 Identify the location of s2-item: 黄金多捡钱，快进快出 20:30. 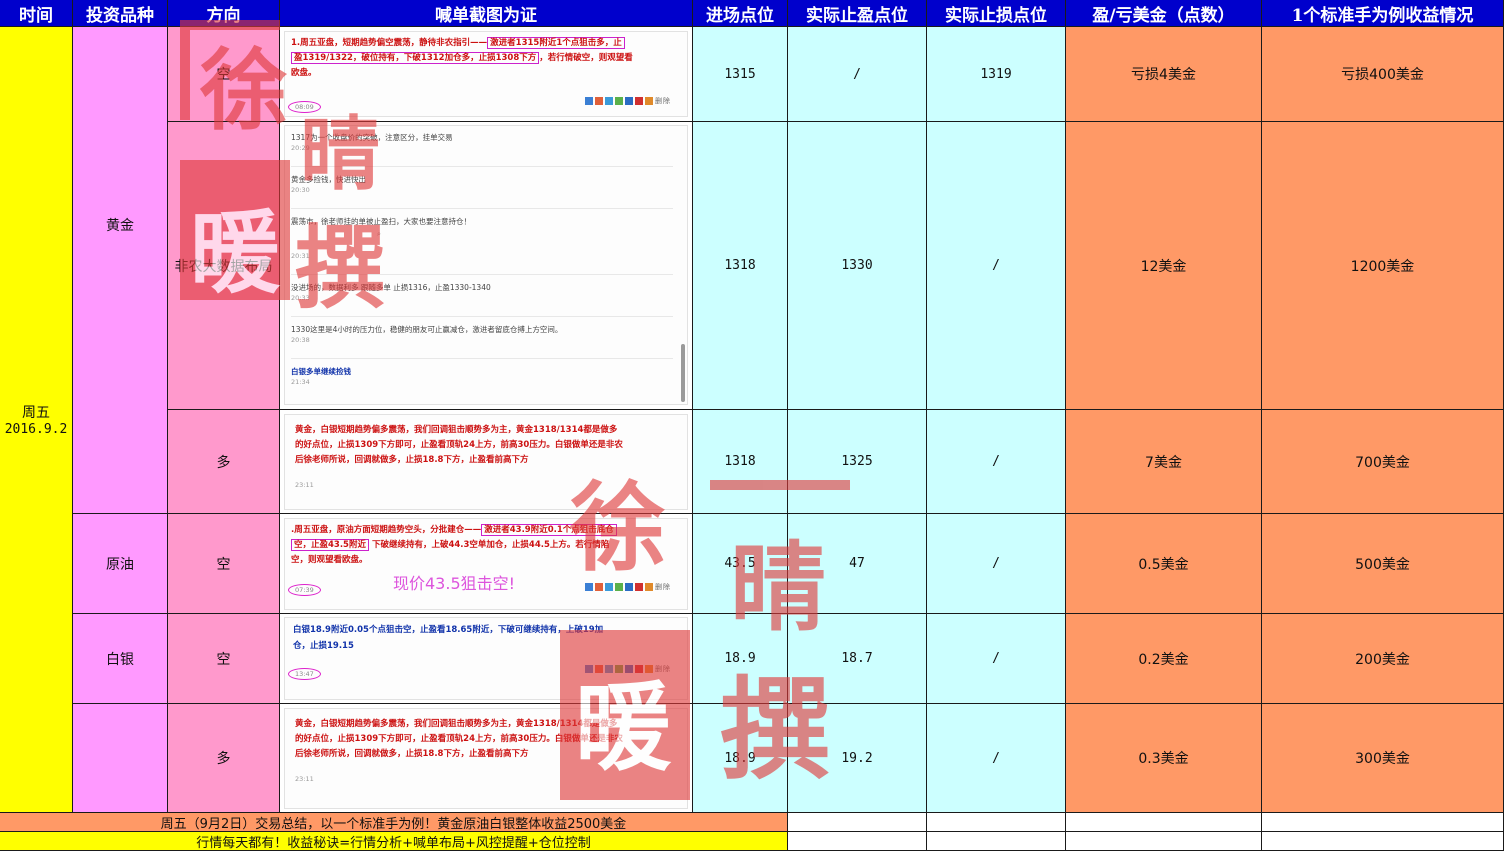
(482, 189).